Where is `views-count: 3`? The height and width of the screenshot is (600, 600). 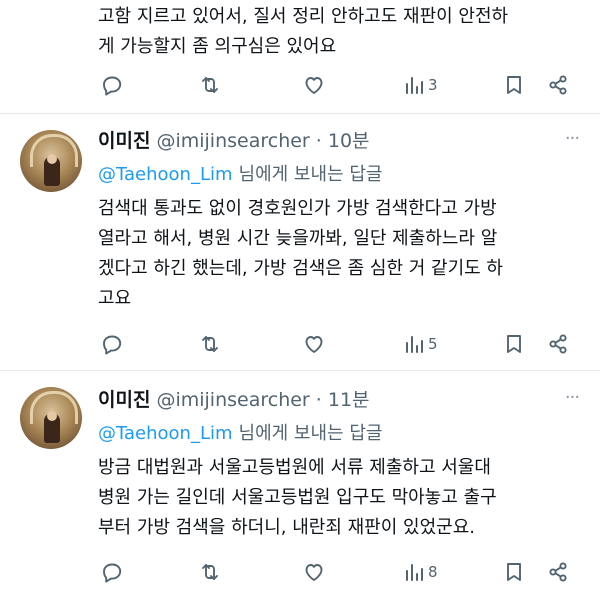 views-count: 3 is located at coordinates (433, 85).